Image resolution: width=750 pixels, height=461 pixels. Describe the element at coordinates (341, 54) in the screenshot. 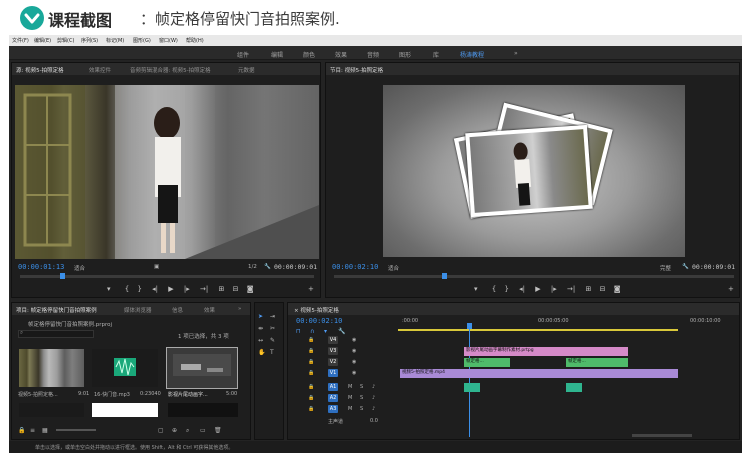

I see `workspace-effects: 效果` at that location.